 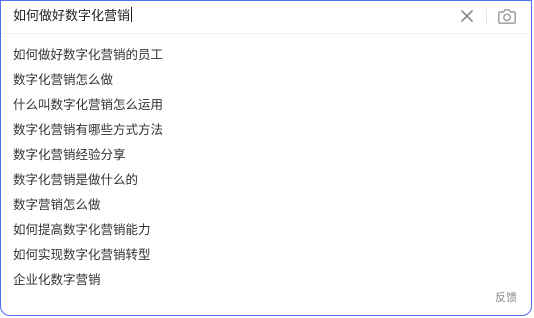 What do you see at coordinates (266, 229) in the screenshot?
I see `suggestion-item: 如何提高数字化营销能力` at bounding box center [266, 229].